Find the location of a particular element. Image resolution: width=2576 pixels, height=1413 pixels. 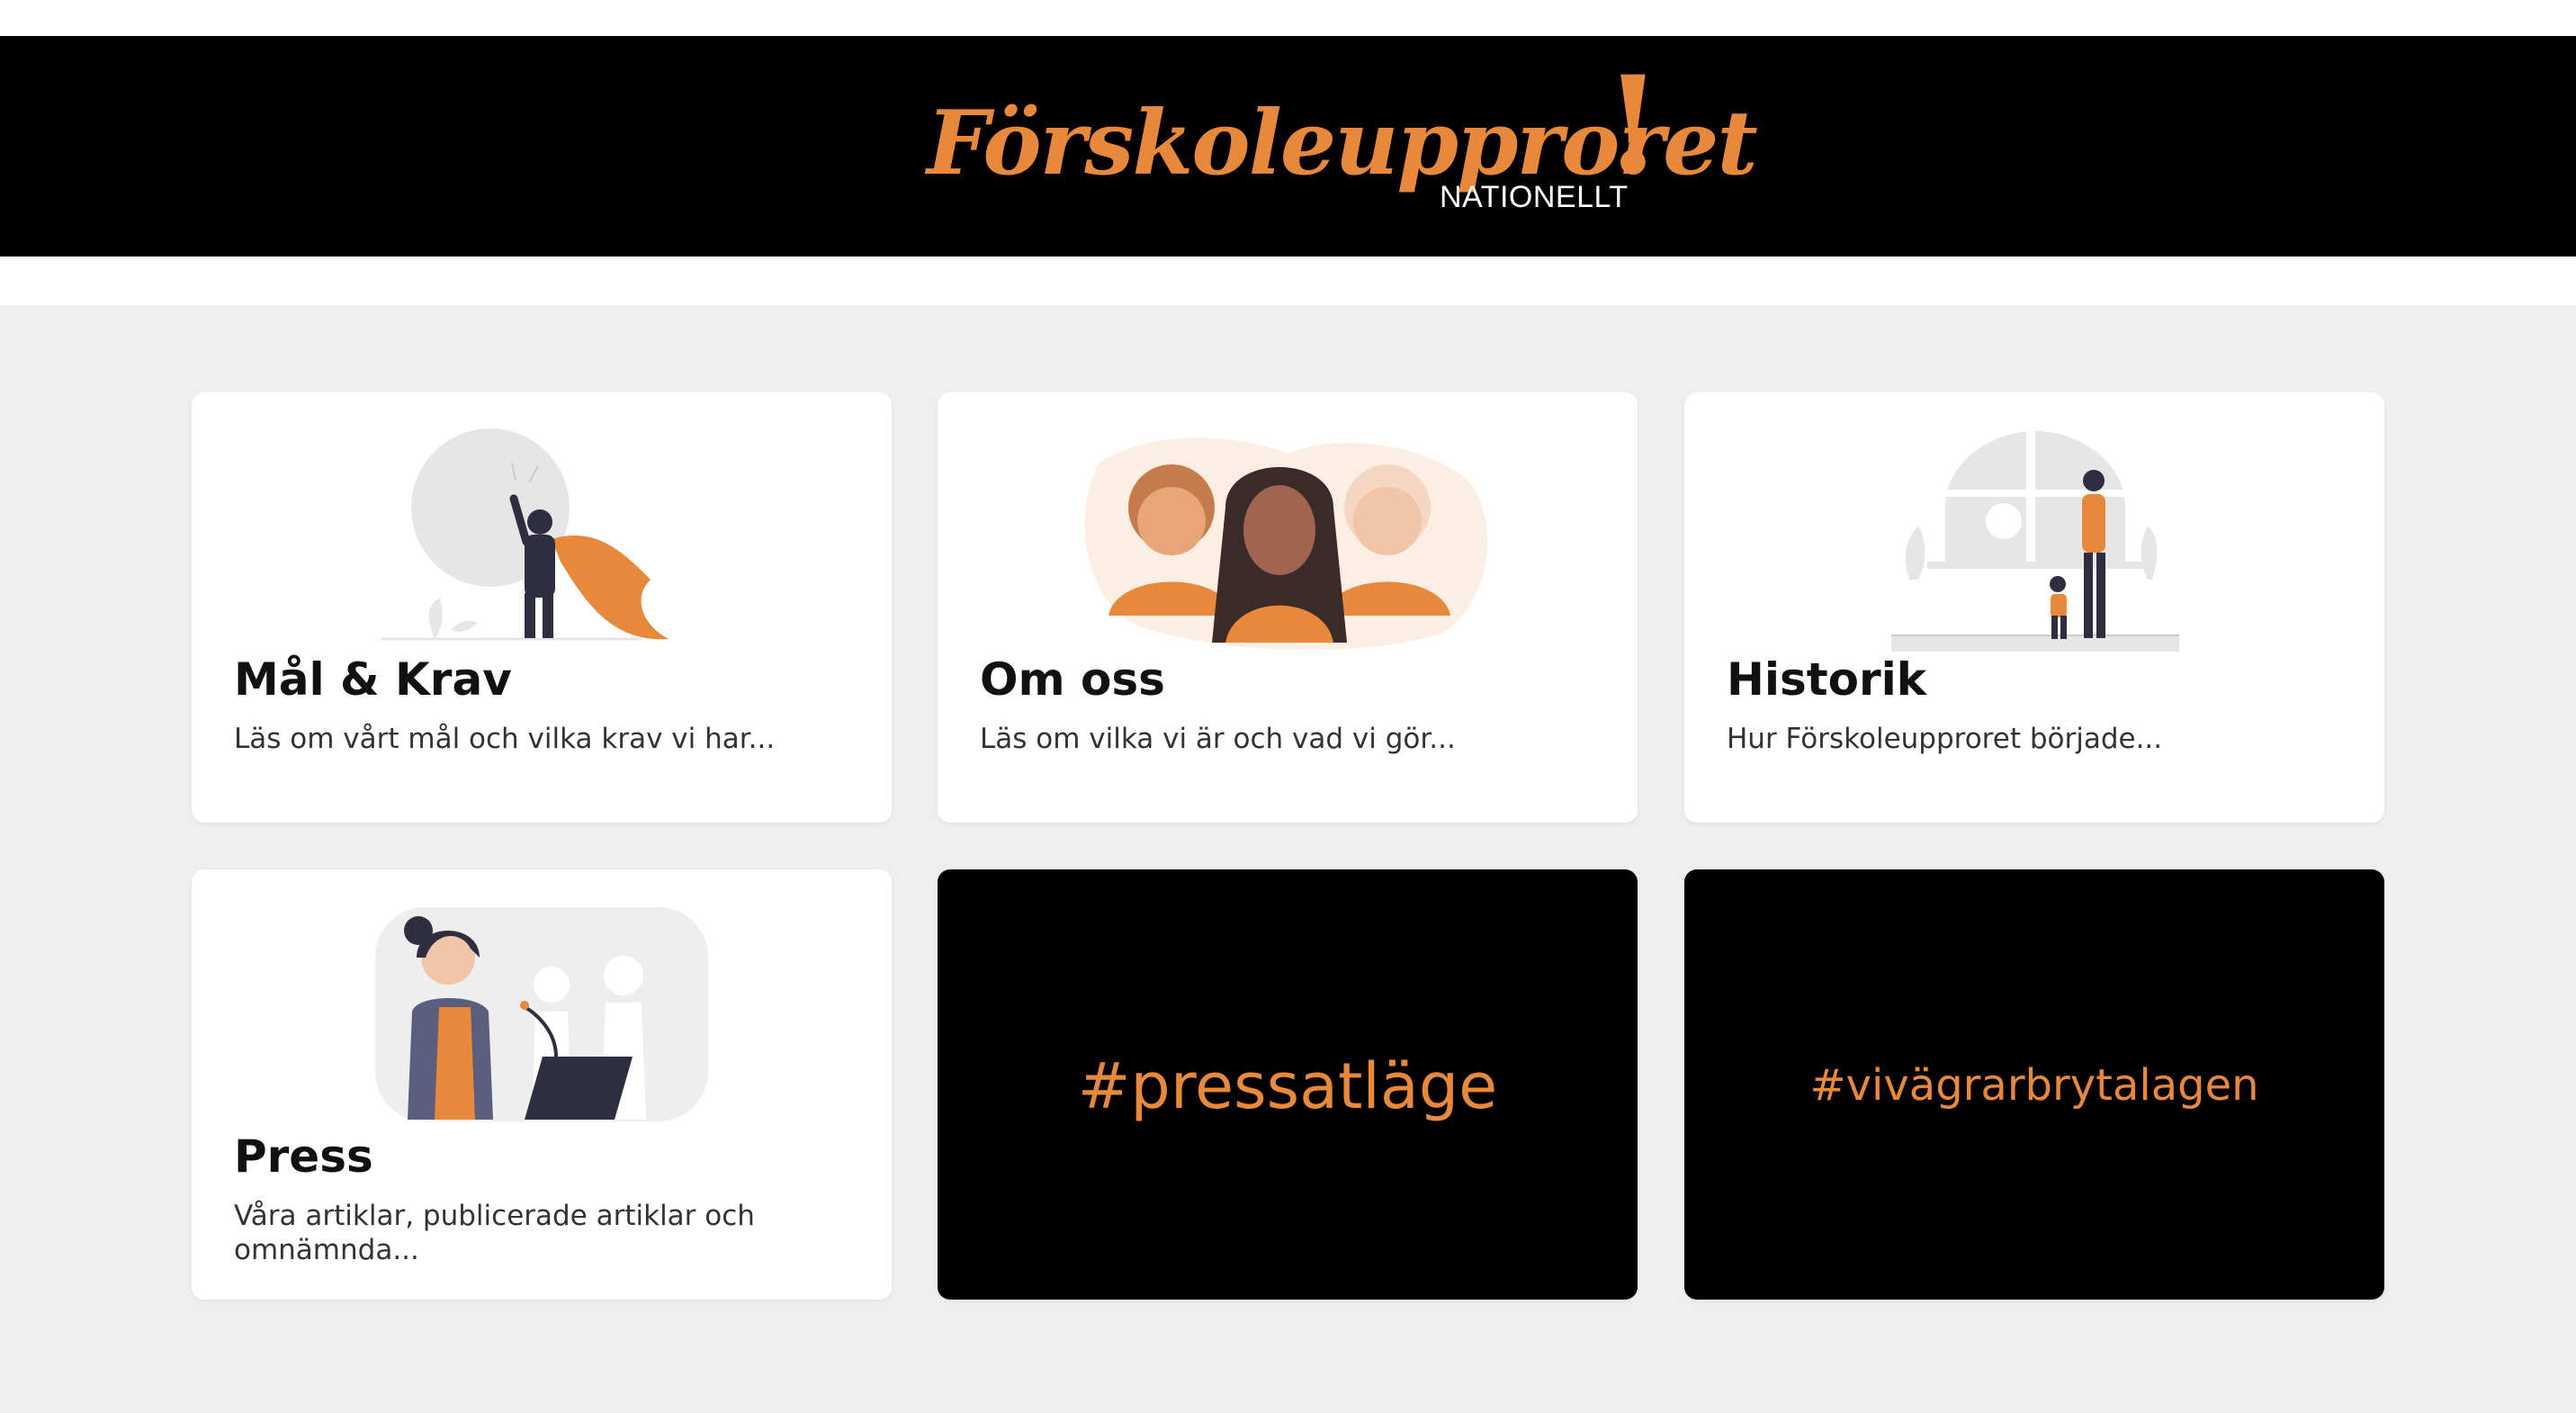

card-title: Press is located at coordinates (303, 1156).